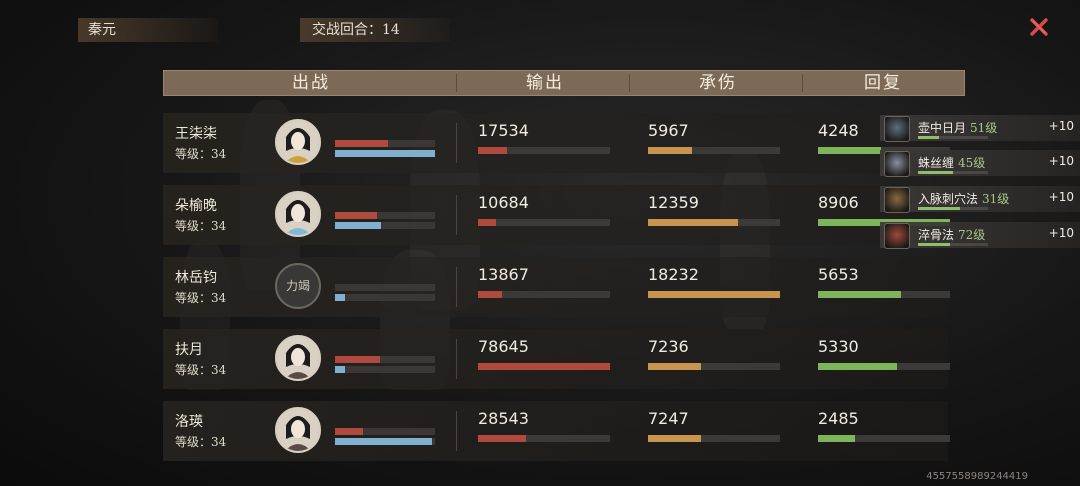 This screenshot has width=1080, height=486. I want to click on skill-buff-item: 蛛丝缠 45级 +10, so click(980, 163).